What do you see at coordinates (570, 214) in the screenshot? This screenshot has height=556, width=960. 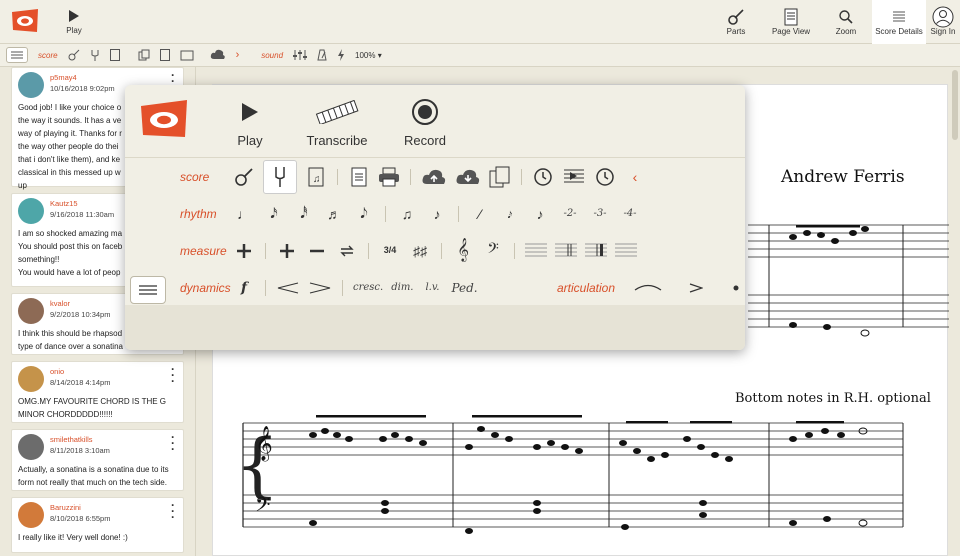 I see `duplet-tool: -2-` at bounding box center [570, 214].